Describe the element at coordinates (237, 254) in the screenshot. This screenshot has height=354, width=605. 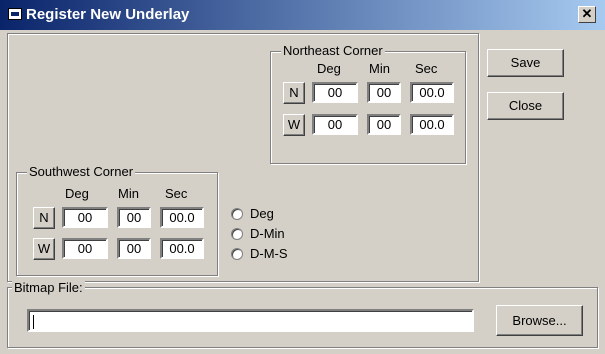
I see `format-dms-radio` at that location.